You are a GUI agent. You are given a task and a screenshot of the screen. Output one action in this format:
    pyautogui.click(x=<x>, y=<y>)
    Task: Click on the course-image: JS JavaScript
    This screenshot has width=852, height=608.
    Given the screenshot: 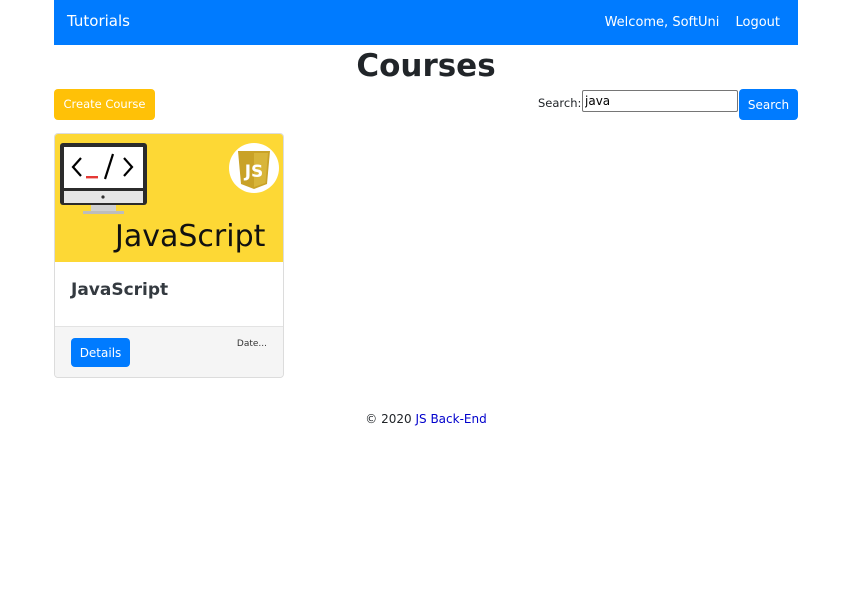 What is the action you would take?
    pyautogui.click(x=169, y=198)
    